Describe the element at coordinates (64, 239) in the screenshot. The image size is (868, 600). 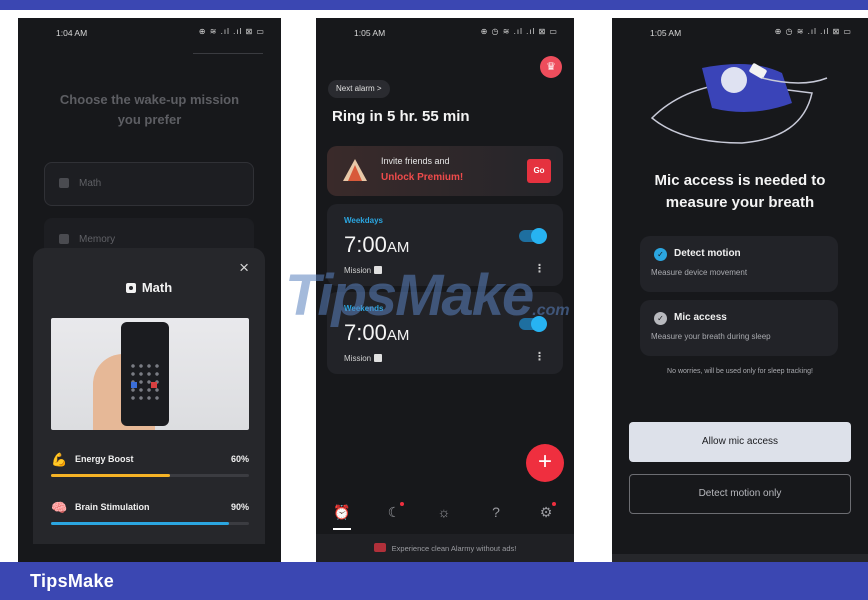
I see `grid-icon` at that location.